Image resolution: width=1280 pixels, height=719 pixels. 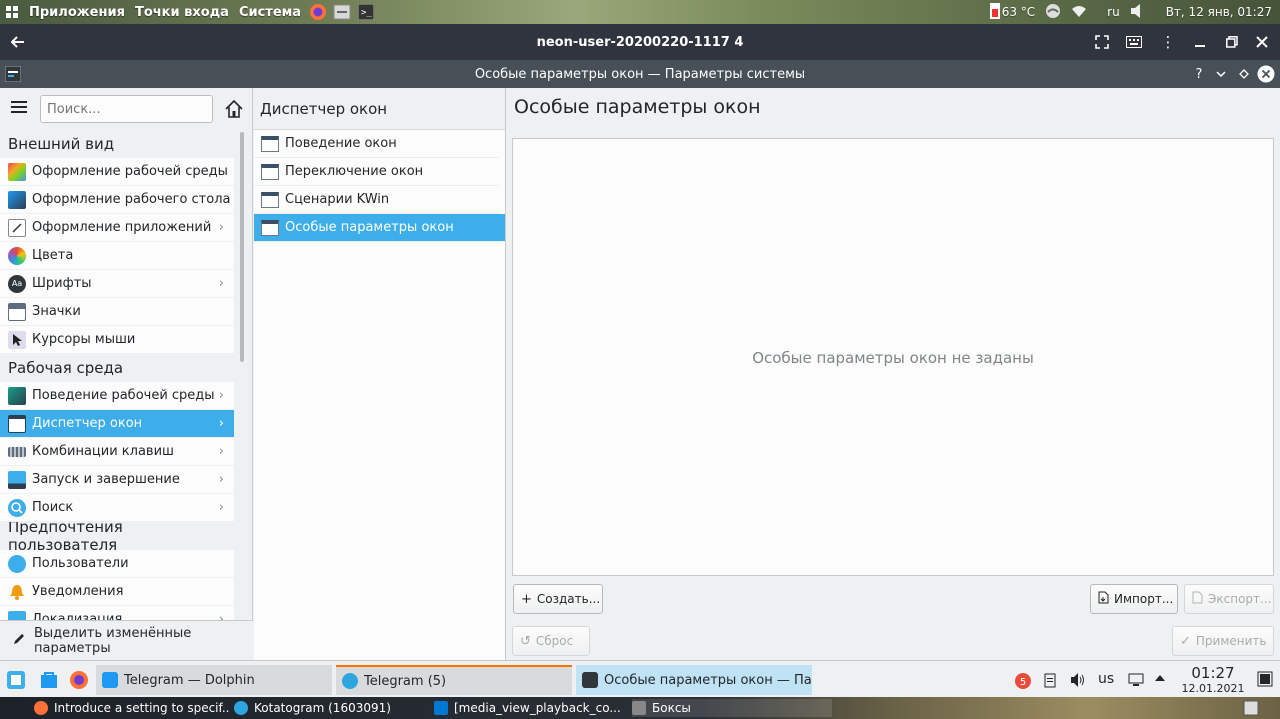 I want to click on sidebar-item-window-manager: Диспетчер окон ›, so click(x=117, y=424).